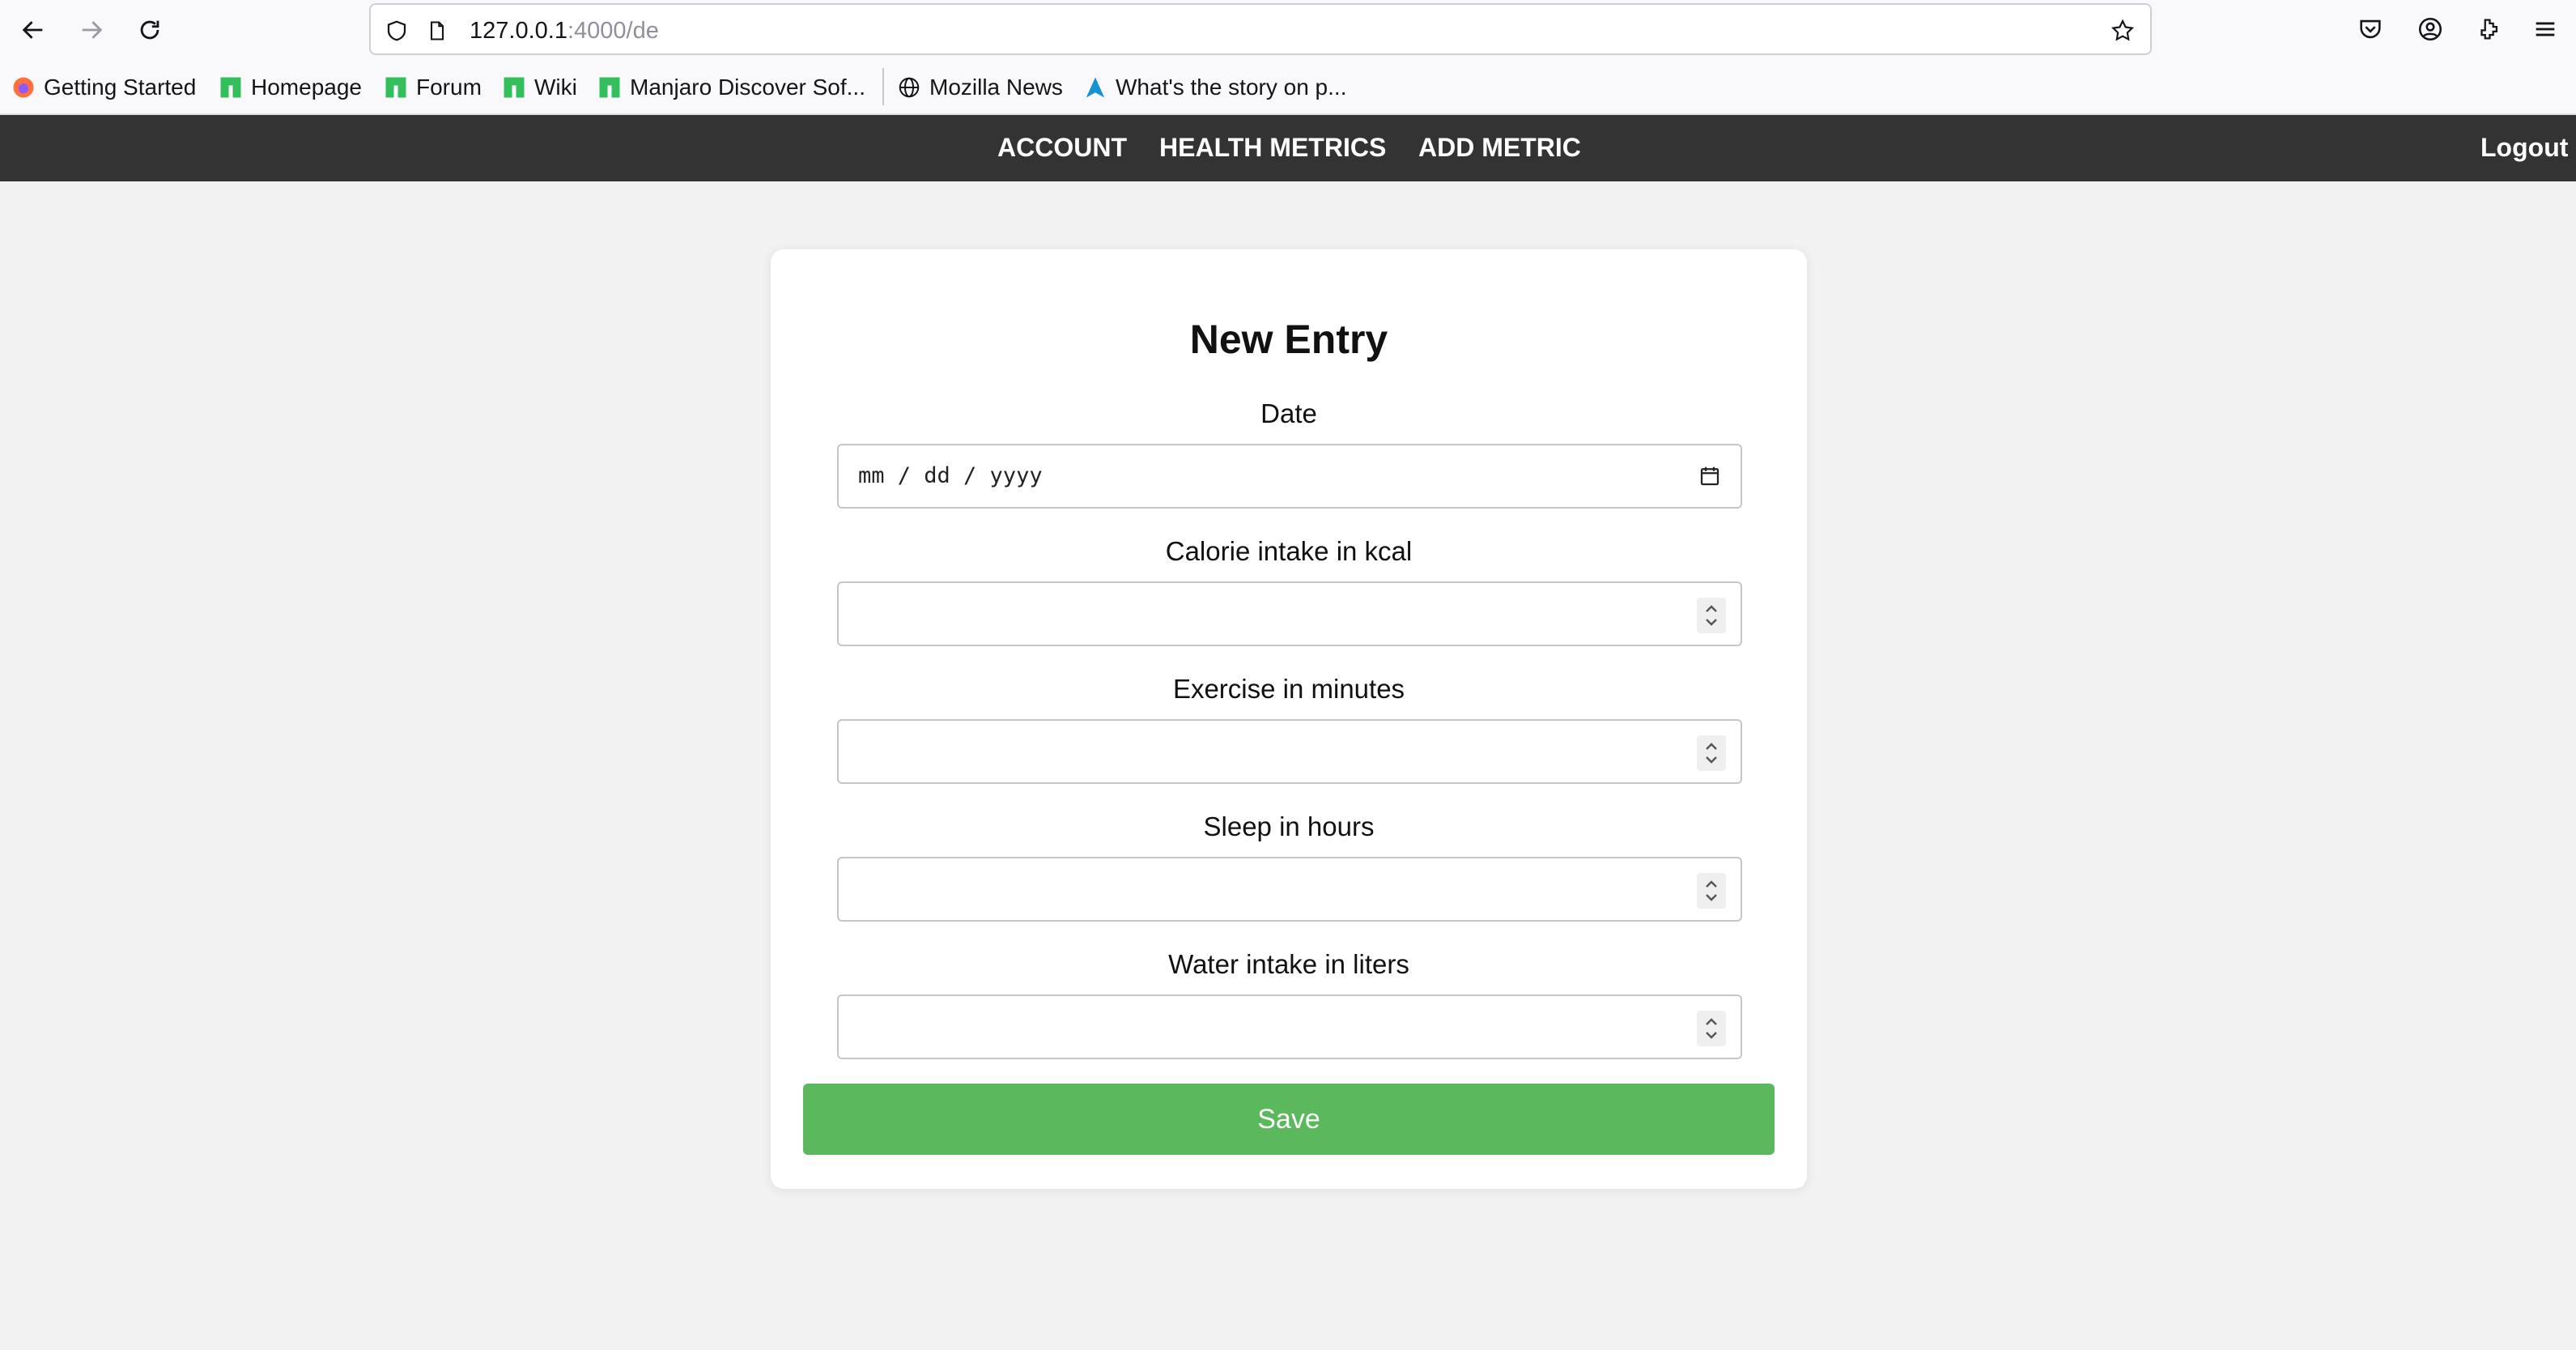 The width and height of the screenshot is (2576, 1350). I want to click on logout-link: Logout, so click(2524, 148).